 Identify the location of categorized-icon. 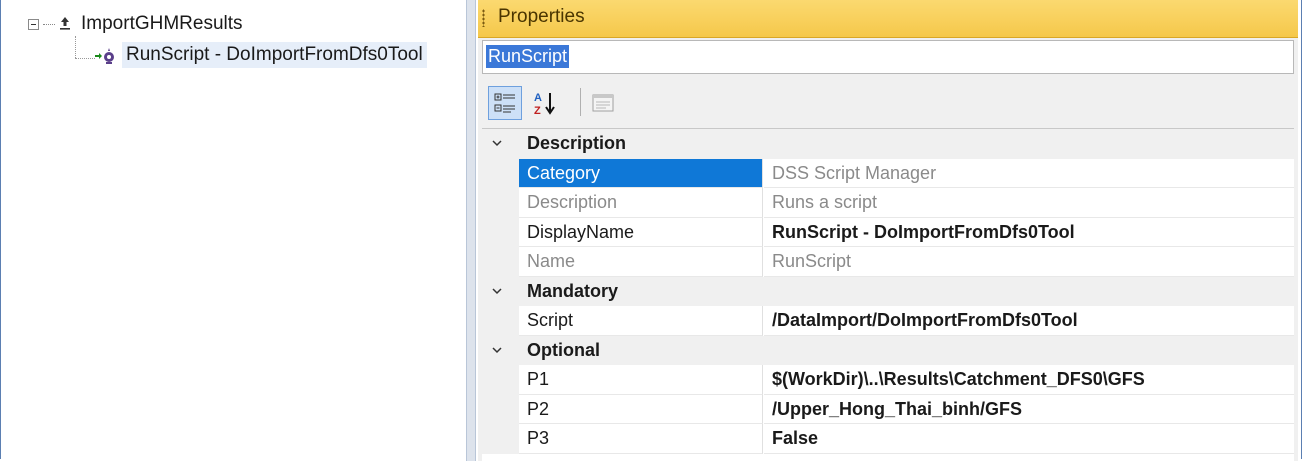
(504, 103).